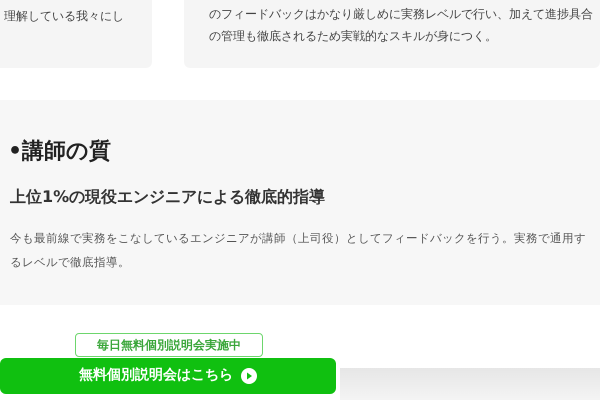  Describe the element at coordinates (60, 152) in the screenshot. I see `section-heading: •講師の質` at that location.